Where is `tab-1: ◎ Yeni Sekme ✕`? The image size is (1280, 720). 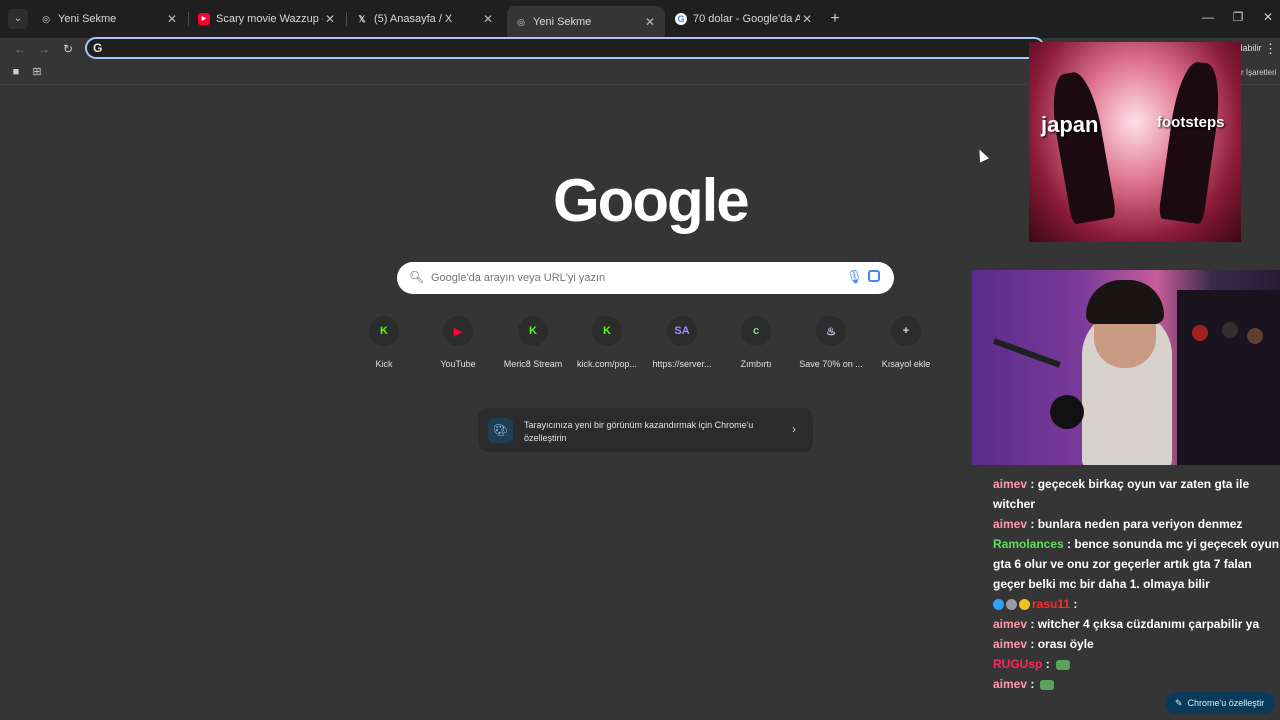
tab-1: ◎ Yeni Sekme ✕ is located at coordinates (109, 19).